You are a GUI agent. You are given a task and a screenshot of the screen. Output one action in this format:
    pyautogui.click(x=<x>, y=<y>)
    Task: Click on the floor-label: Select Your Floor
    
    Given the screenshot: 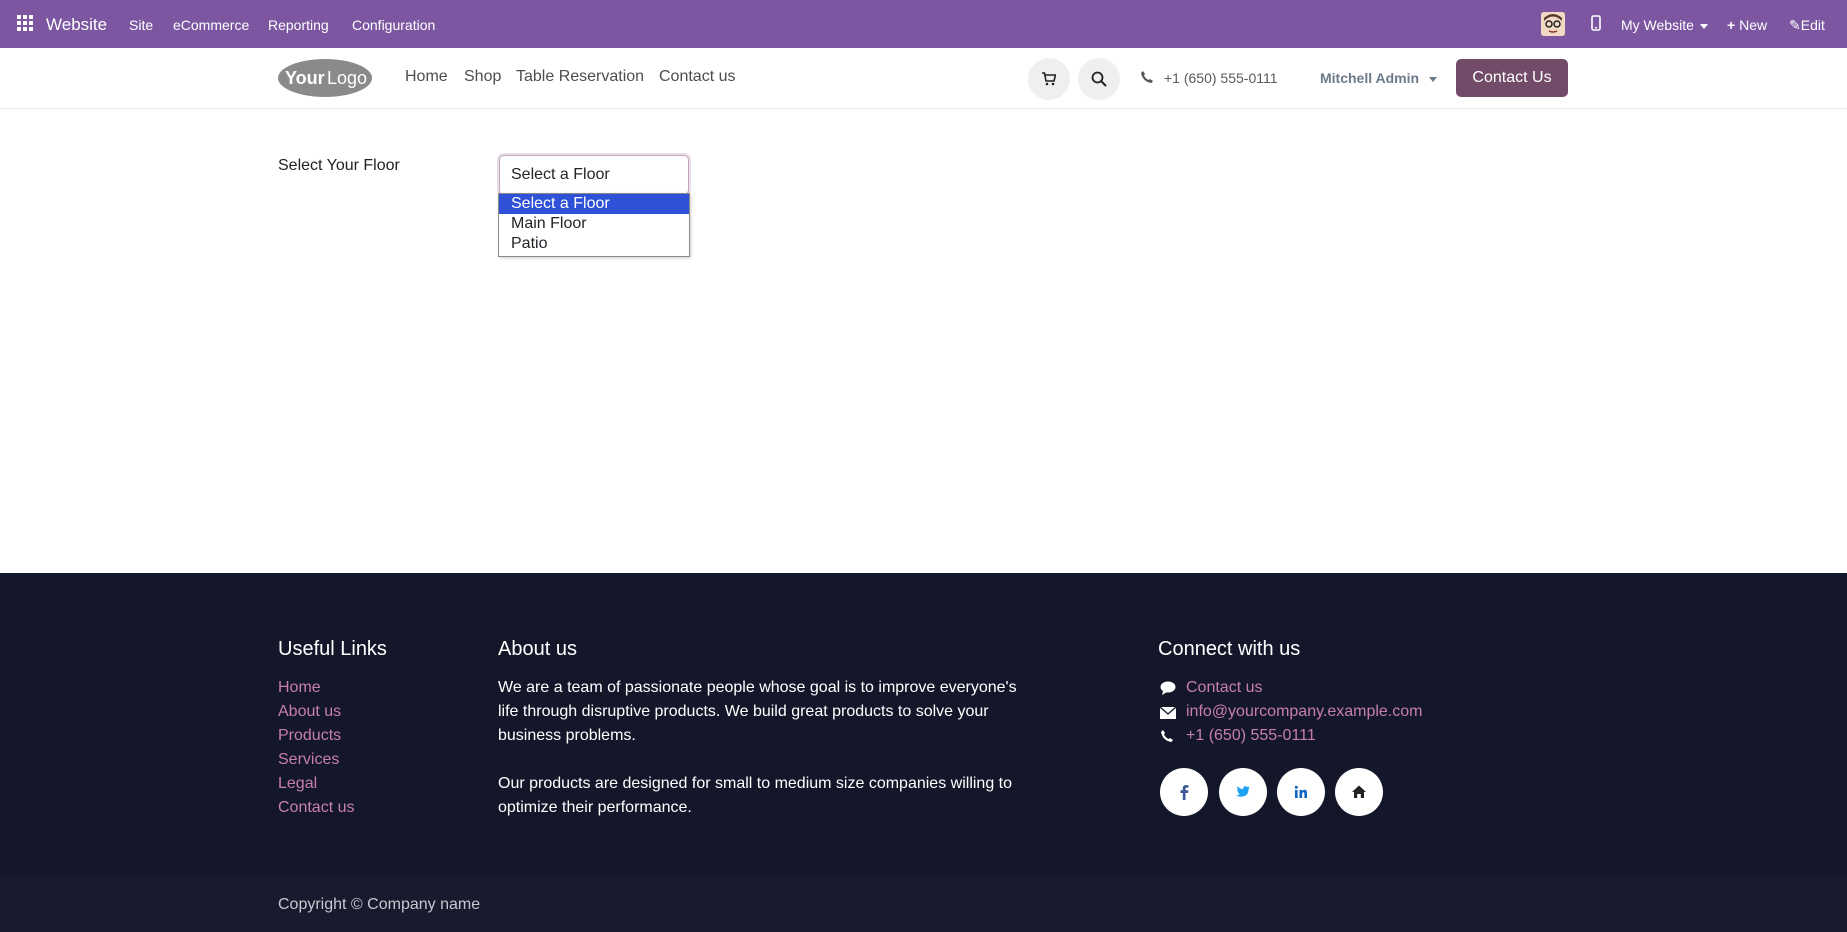 What is the action you would take?
    pyautogui.click(x=339, y=165)
    